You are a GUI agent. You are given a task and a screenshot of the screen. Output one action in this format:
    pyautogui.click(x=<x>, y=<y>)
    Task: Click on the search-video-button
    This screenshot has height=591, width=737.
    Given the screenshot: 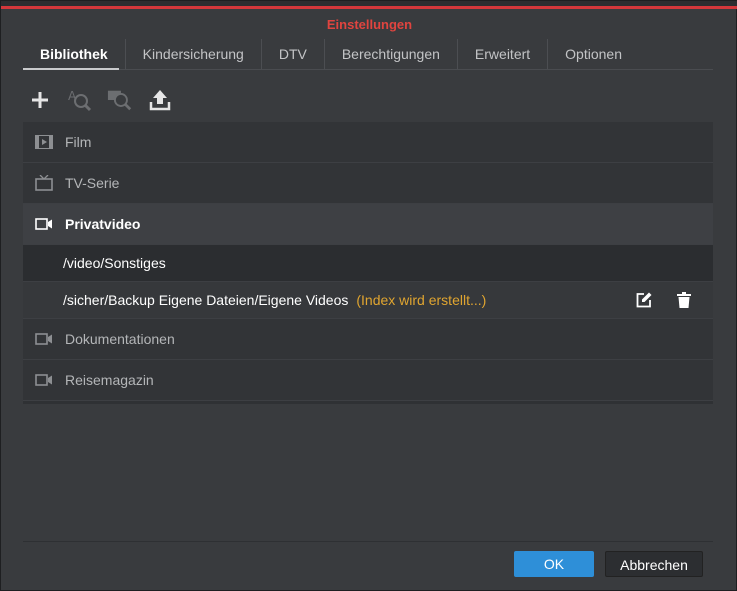 What is the action you would take?
    pyautogui.click(x=120, y=100)
    